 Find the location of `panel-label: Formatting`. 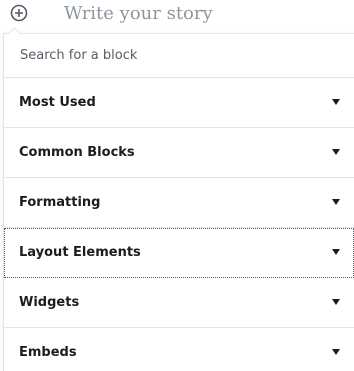

panel-label: Formatting is located at coordinates (60, 202).